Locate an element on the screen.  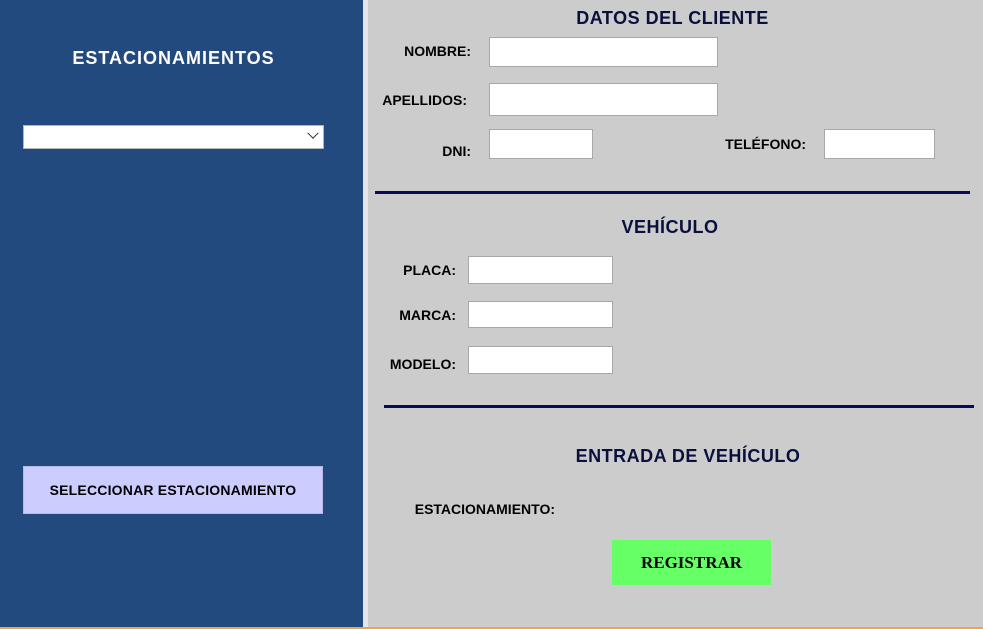
marca-input is located at coordinates (540, 314).